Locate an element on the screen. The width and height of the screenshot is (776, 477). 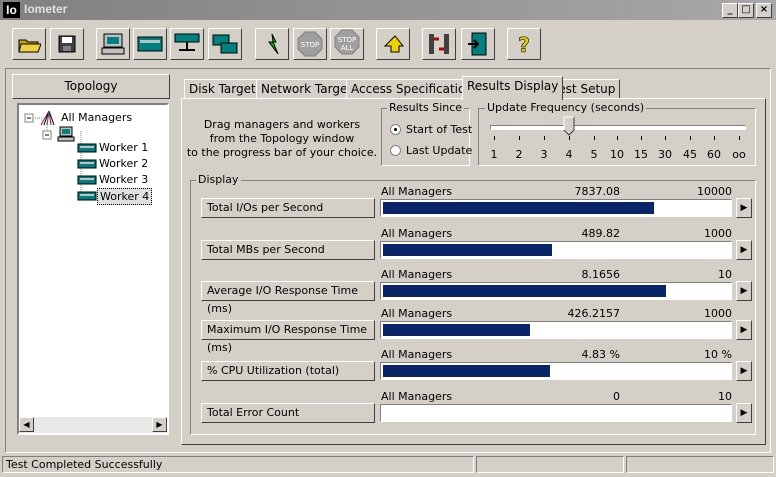
frequency-tick-label: 15 is located at coordinates (641, 154).